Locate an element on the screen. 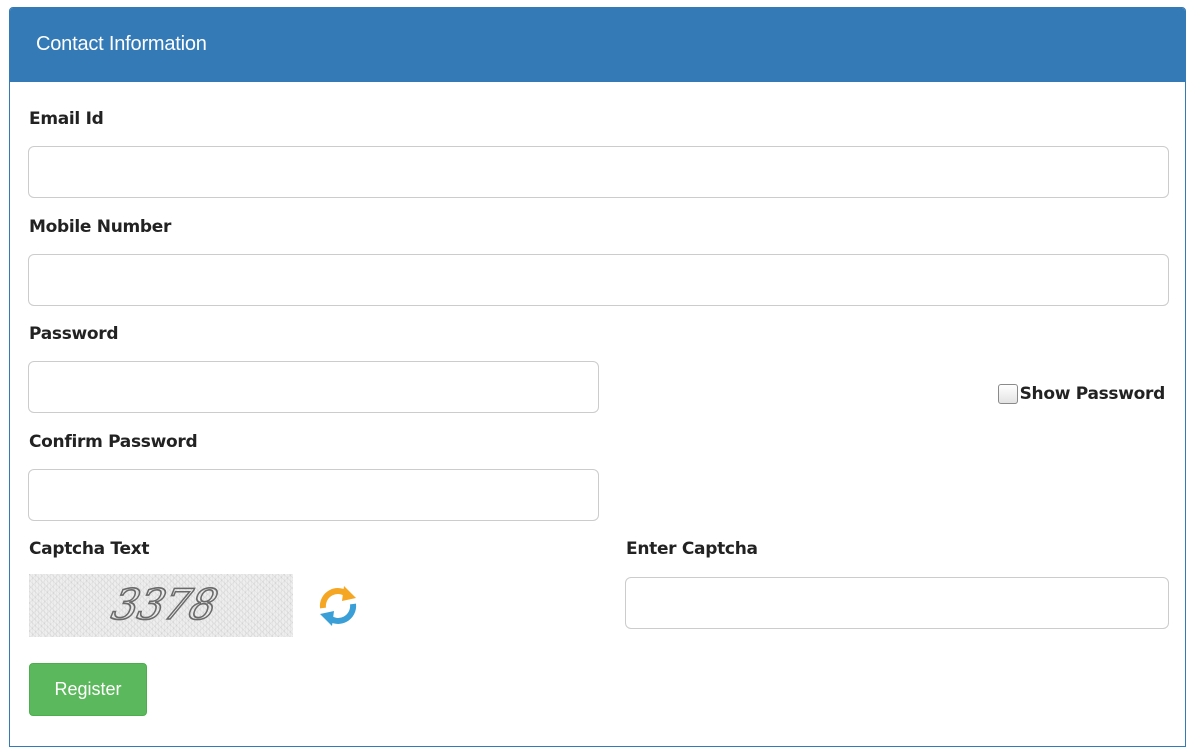  show-password-label: Show Password is located at coordinates (1092, 394).